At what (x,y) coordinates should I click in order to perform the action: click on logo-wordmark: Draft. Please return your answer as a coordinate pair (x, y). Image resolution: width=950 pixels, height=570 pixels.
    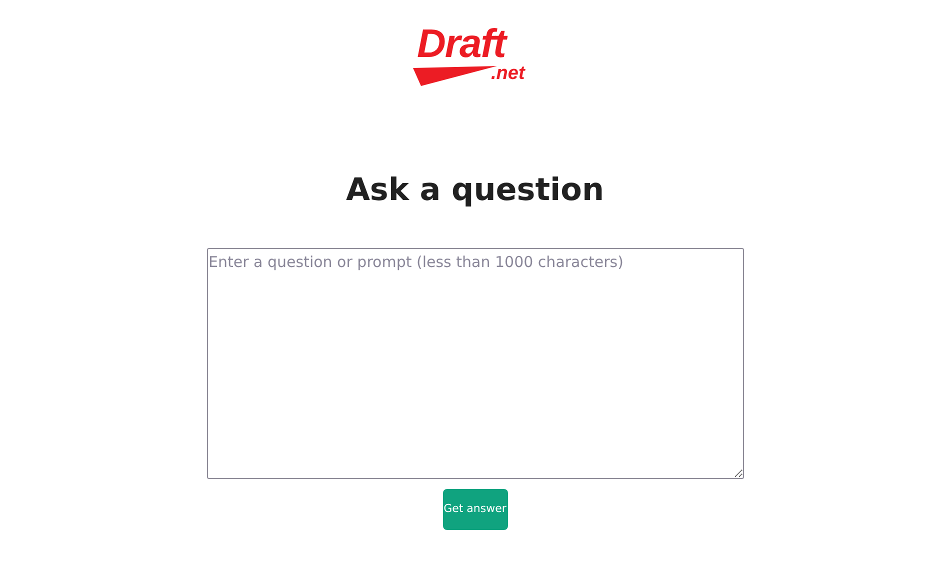
    Looking at the image, I should click on (461, 44).